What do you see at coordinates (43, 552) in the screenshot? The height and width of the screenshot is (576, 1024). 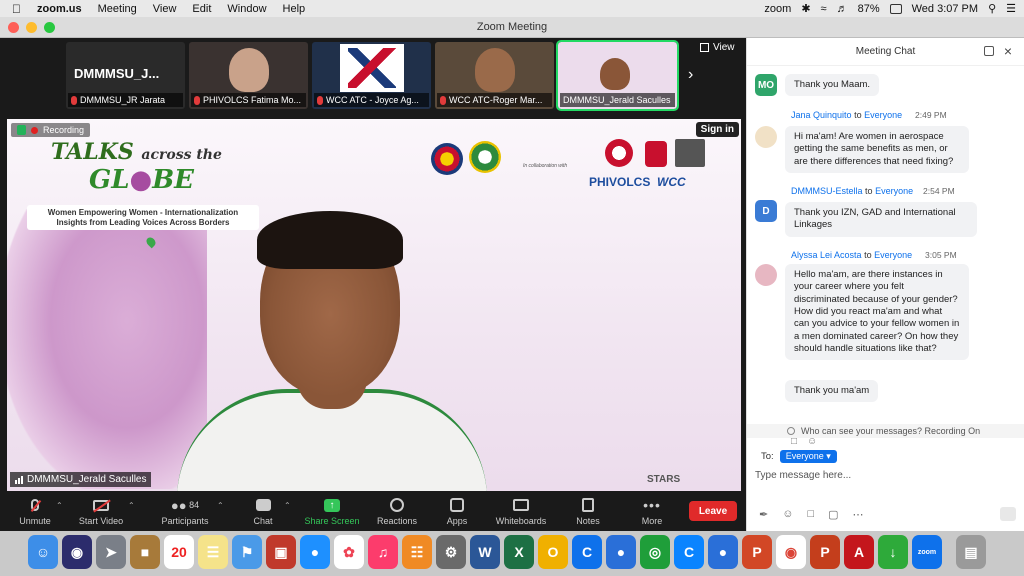 I see `finder-icon: ☺` at bounding box center [43, 552].